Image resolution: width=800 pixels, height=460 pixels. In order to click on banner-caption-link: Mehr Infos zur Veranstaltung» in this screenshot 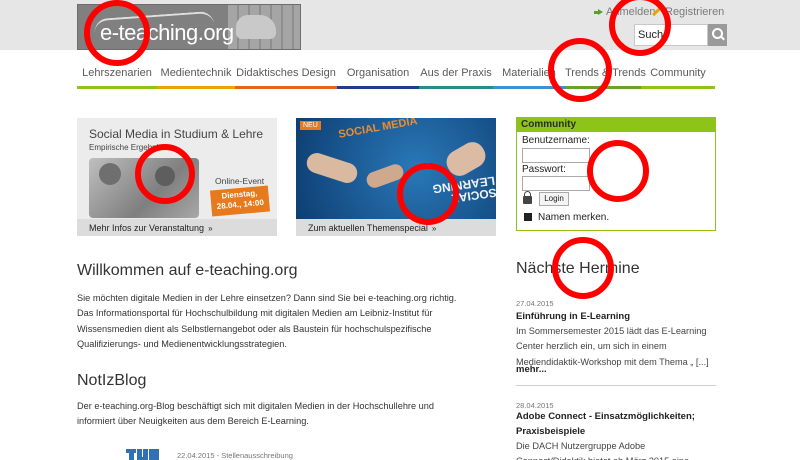, I will do `click(177, 227)`.